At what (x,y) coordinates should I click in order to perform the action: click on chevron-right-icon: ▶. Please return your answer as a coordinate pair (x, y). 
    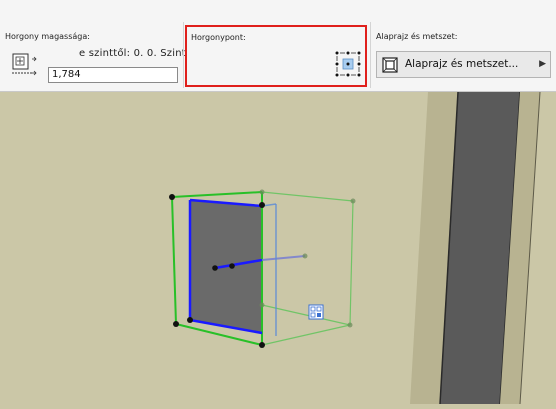
    Looking at the image, I should click on (542, 63).